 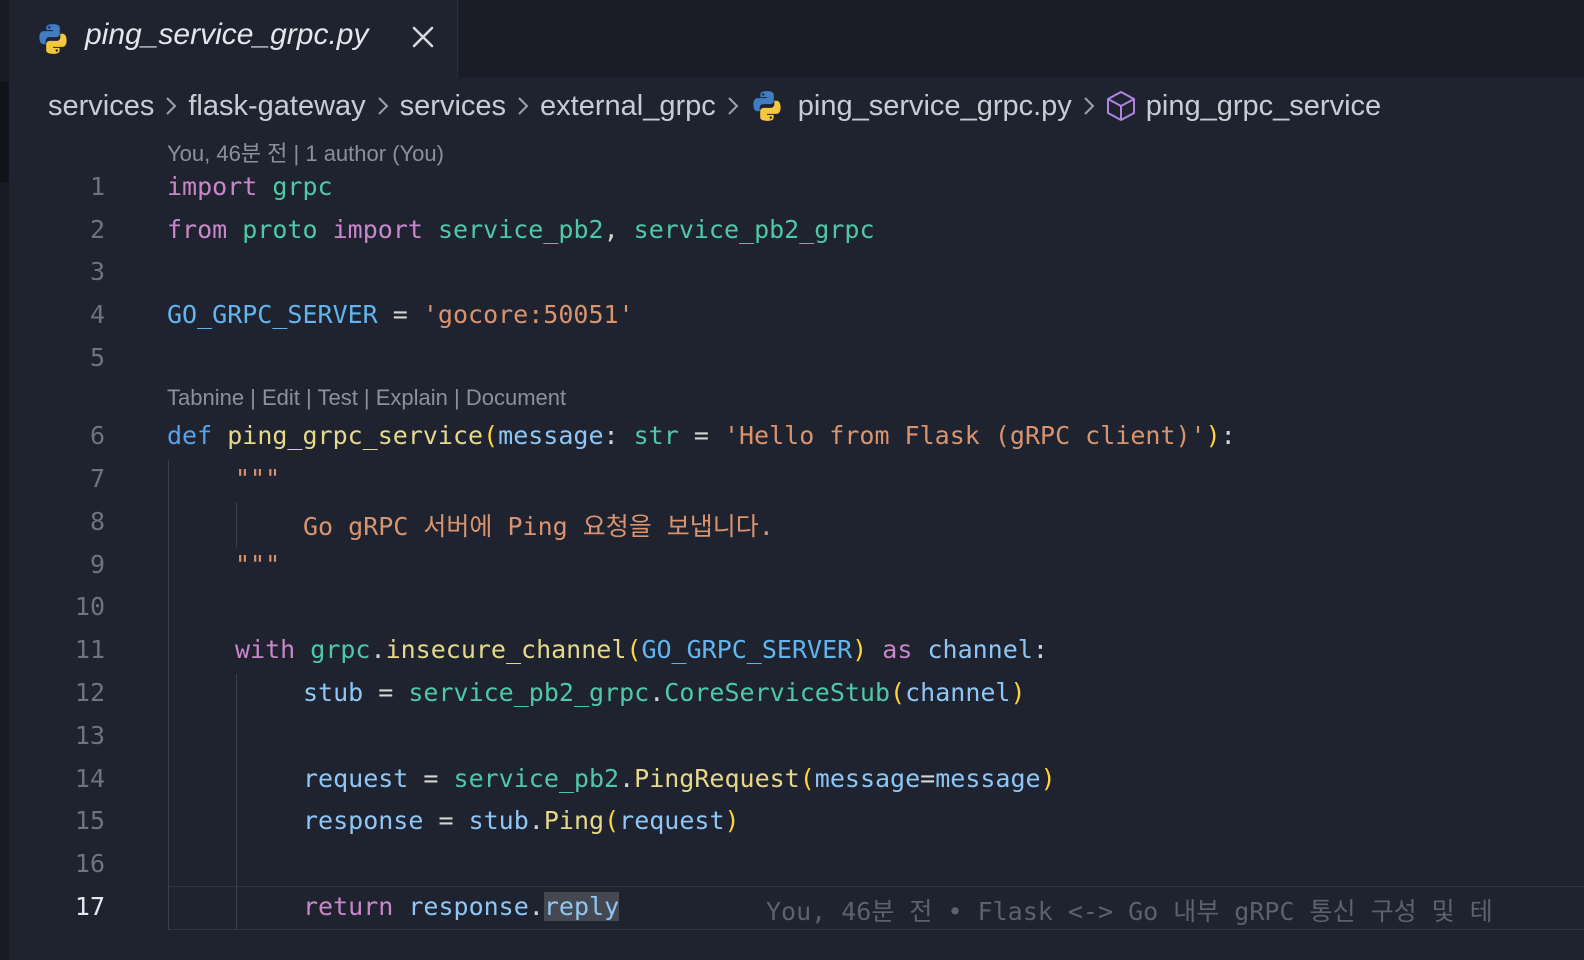 What do you see at coordinates (97, 564) in the screenshot?
I see `line-number: 9` at bounding box center [97, 564].